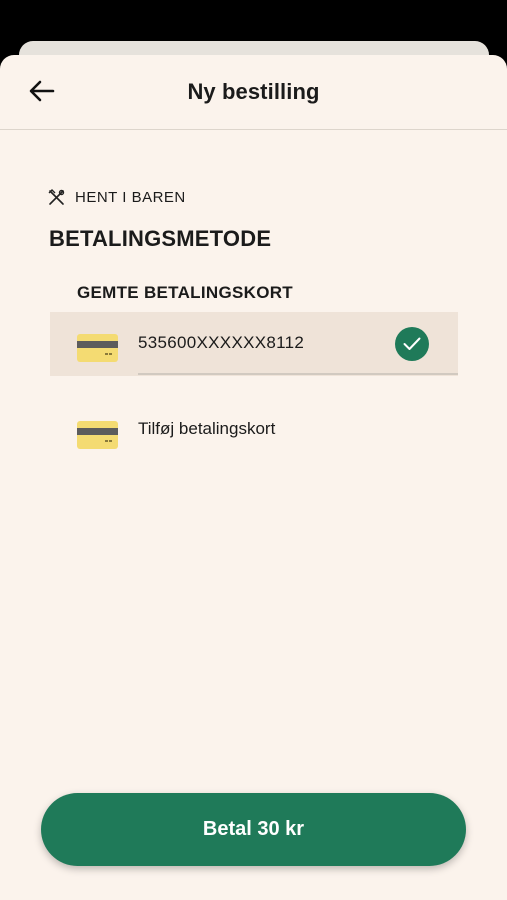 This screenshot has width=507, height=900. I want to click on header: Ny bestilling, so click(253, 92).